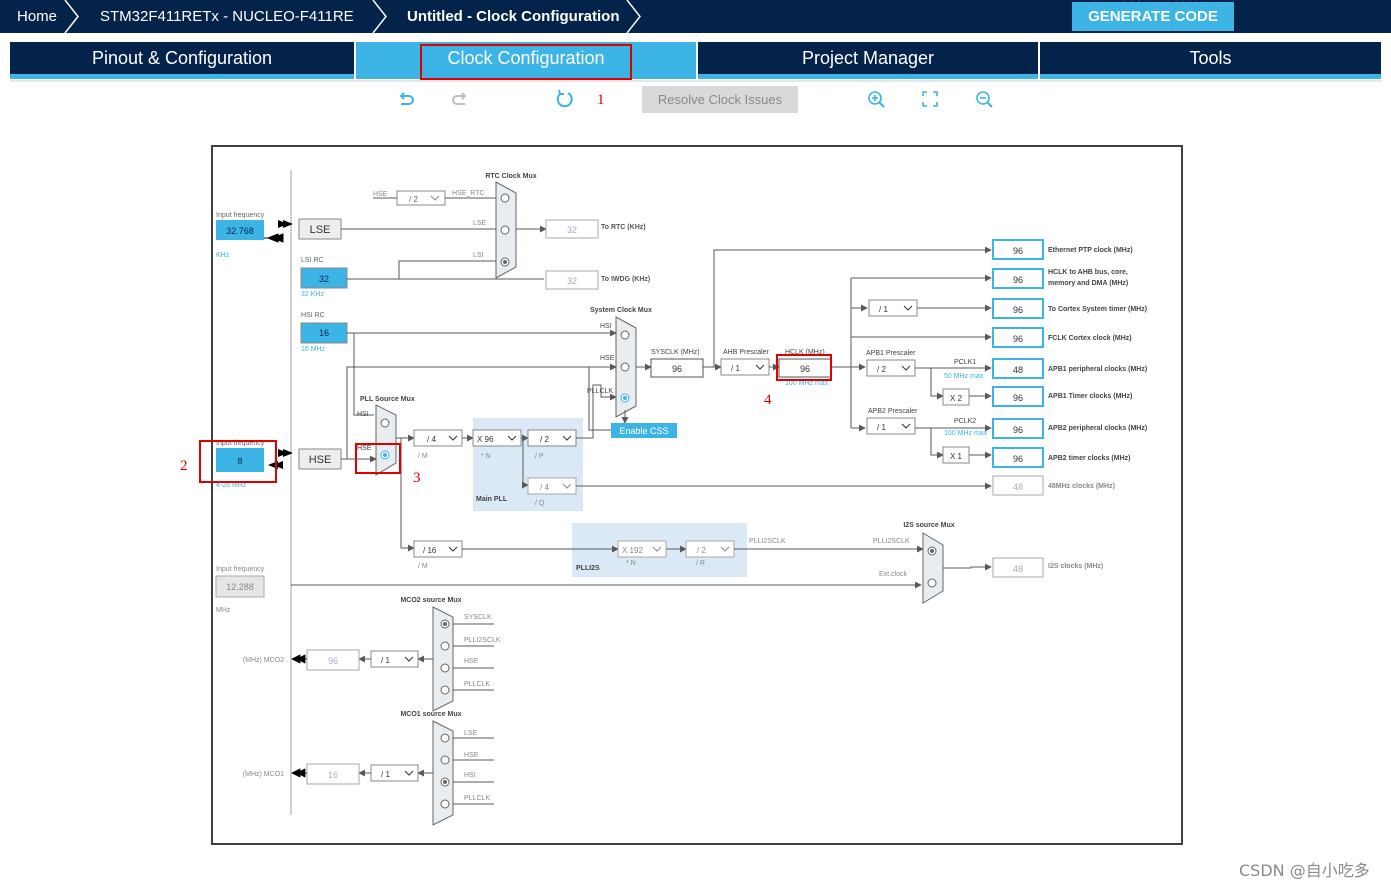  What do you see at coordinates (540, 503) in the screenshot?
I see `pll-q-label: / Q` at bounding box center [540, 503].